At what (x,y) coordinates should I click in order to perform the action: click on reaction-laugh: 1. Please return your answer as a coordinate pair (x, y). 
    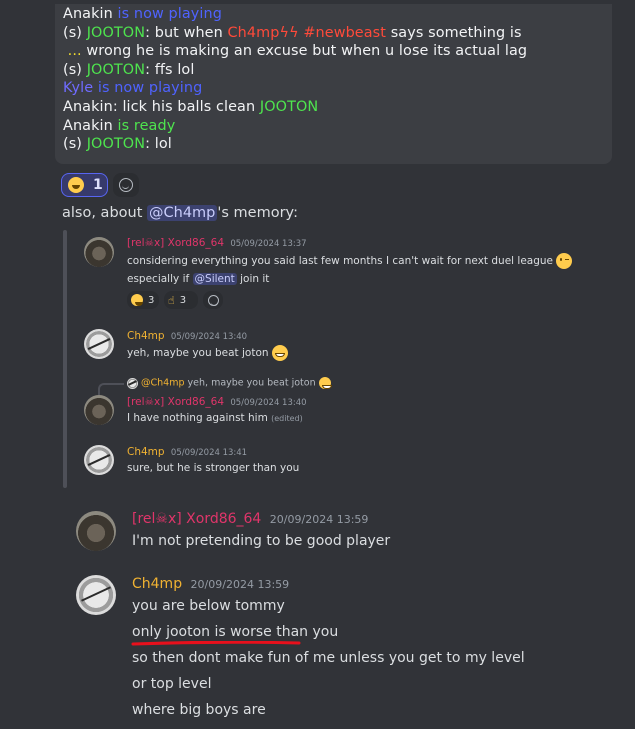
    Looking at the image, I should click on (84, 185).